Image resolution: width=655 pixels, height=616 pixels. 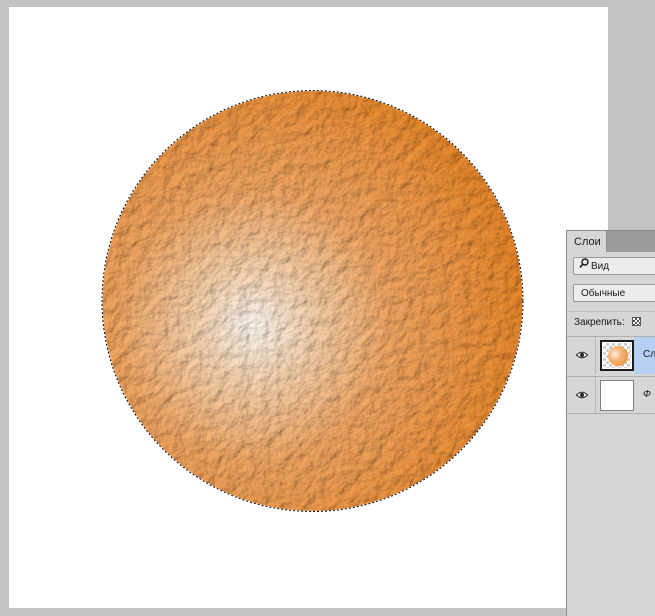 I want to click on lock-label: Закрепить:, so click(x=599, y=322).